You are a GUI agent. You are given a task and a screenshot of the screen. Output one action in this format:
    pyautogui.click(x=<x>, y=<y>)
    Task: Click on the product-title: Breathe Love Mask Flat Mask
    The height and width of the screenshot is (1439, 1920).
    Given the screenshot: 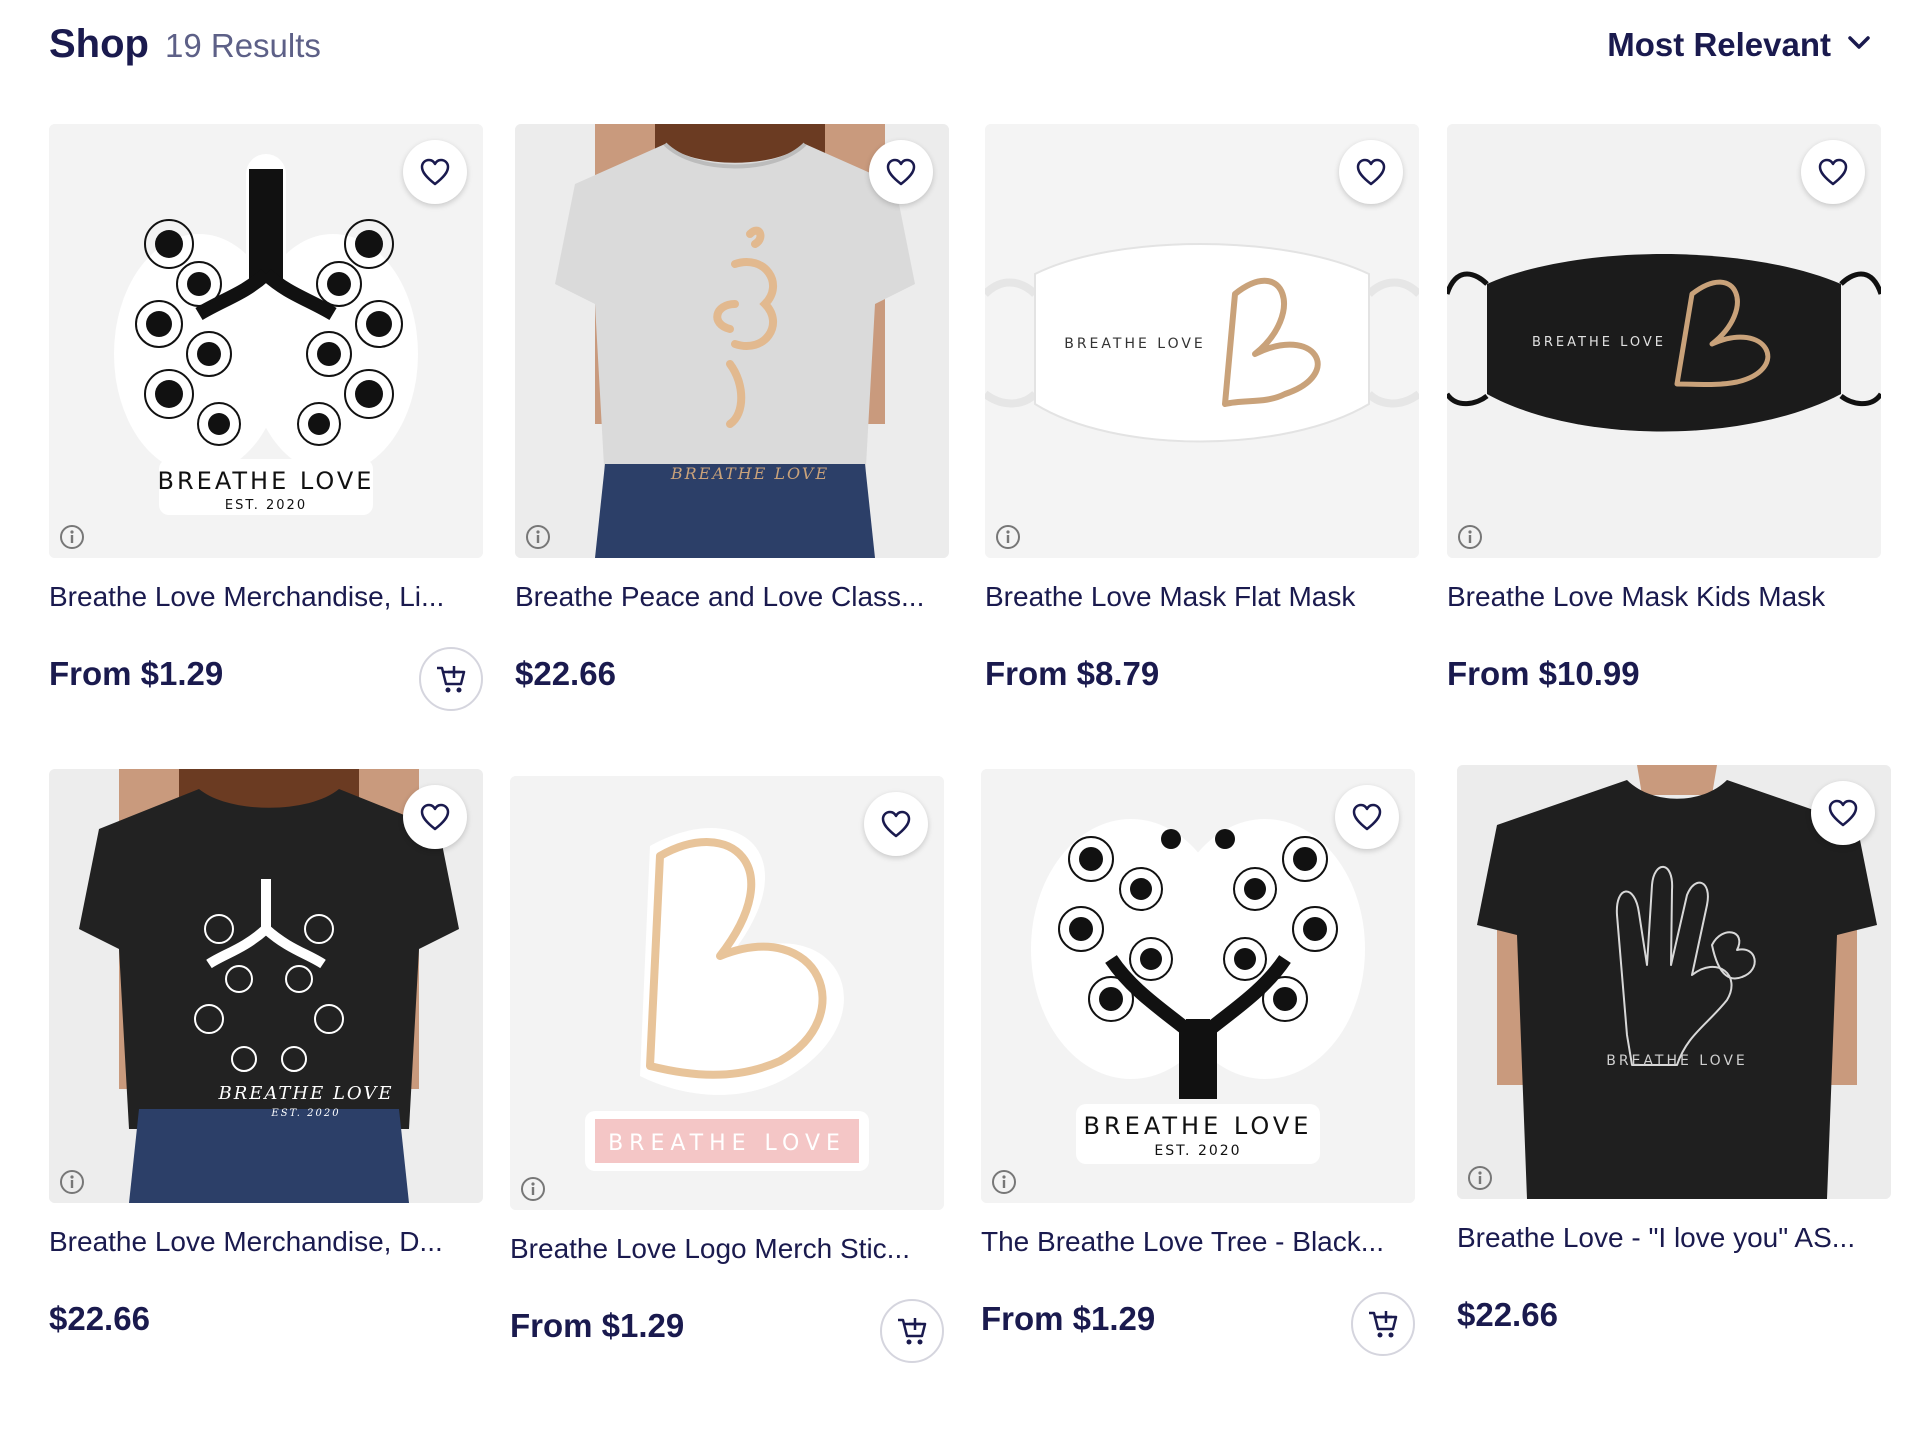 What is the action you would take?
    pyautogui.click(x=1202, y=597)
    